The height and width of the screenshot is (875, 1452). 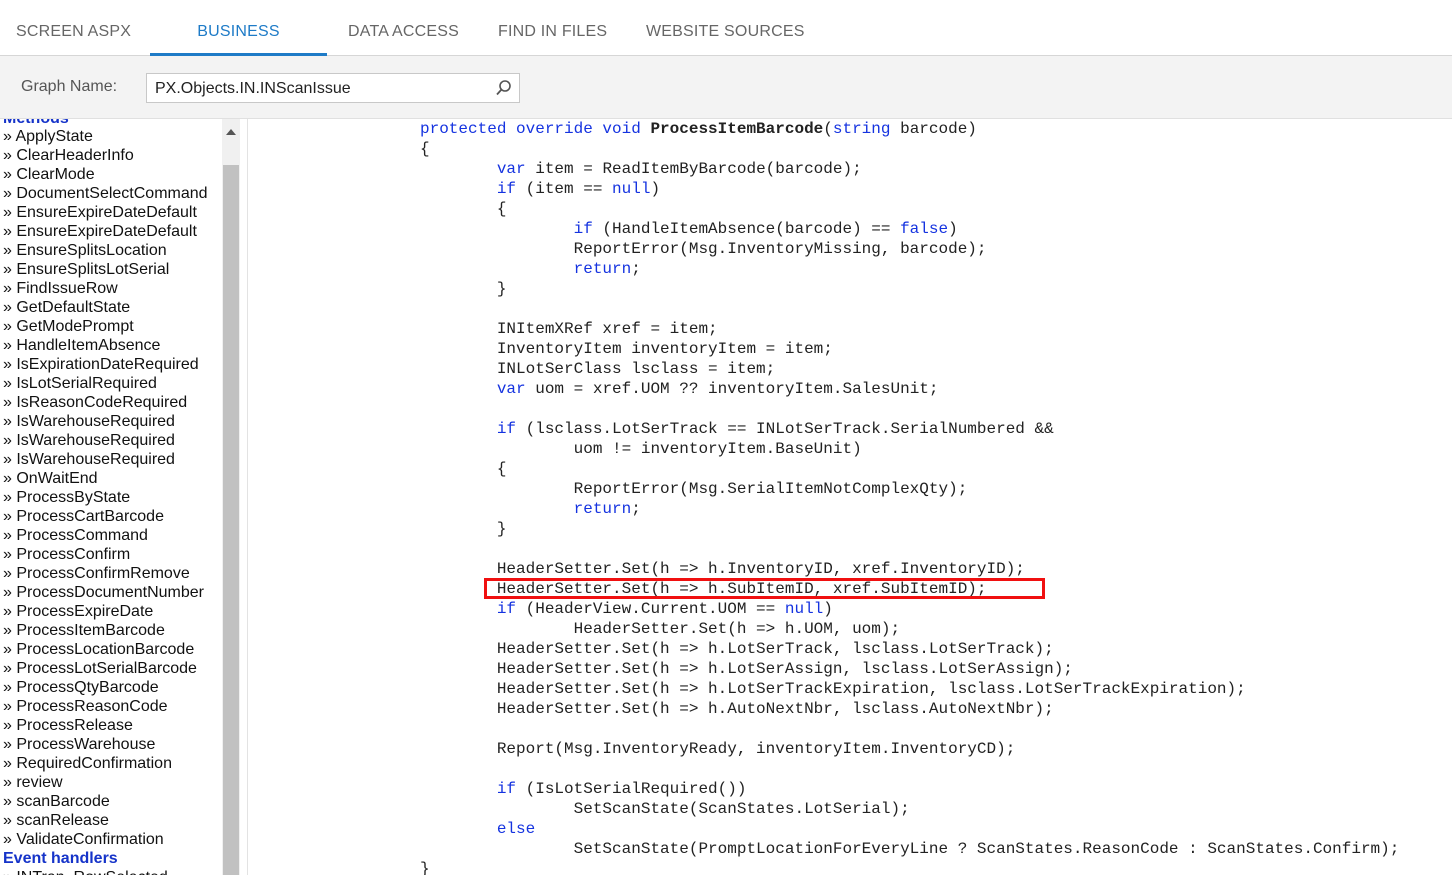 I want to click on tab-find-in-files: FIND IN FILES, so click(x=552, y=27).